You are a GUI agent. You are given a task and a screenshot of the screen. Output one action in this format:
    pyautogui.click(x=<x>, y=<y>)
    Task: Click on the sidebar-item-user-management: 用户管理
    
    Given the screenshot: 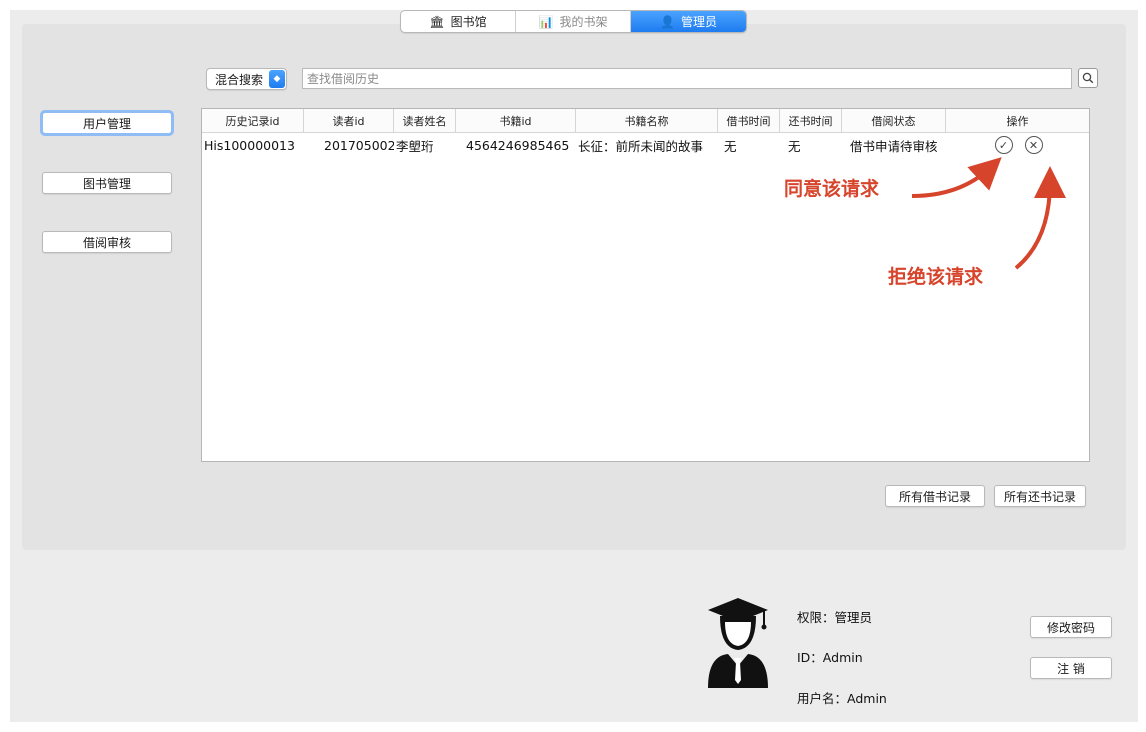 What is the action you would take?
    pyautogui.click(x=107, y=123)
    